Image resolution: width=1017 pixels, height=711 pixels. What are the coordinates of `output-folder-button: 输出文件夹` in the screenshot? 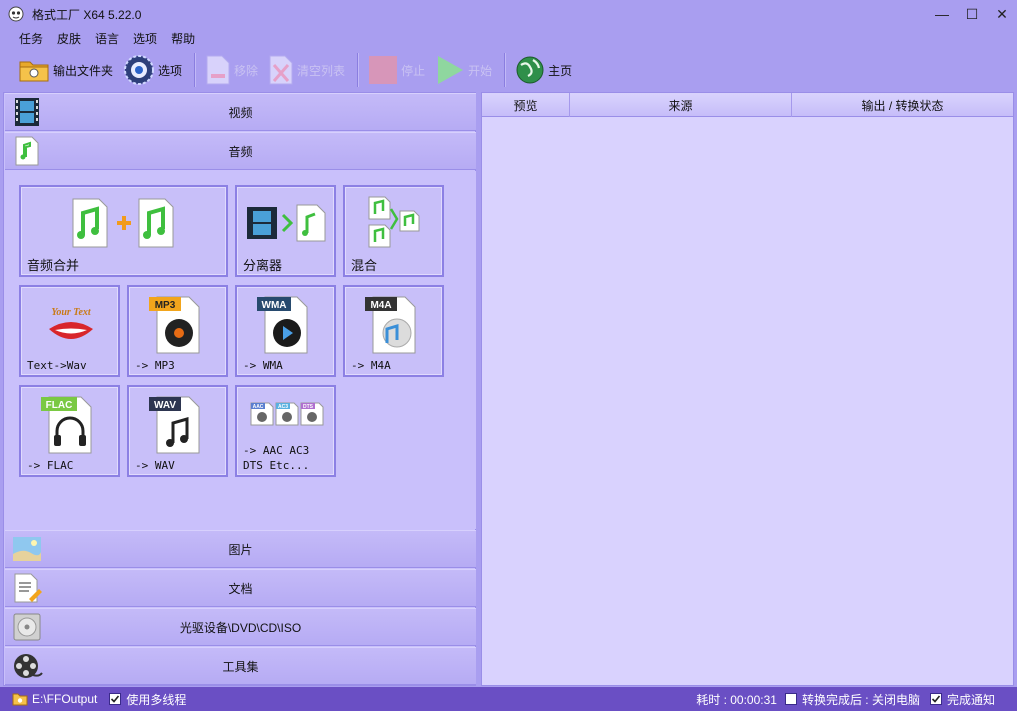 It's located at (65, 70).